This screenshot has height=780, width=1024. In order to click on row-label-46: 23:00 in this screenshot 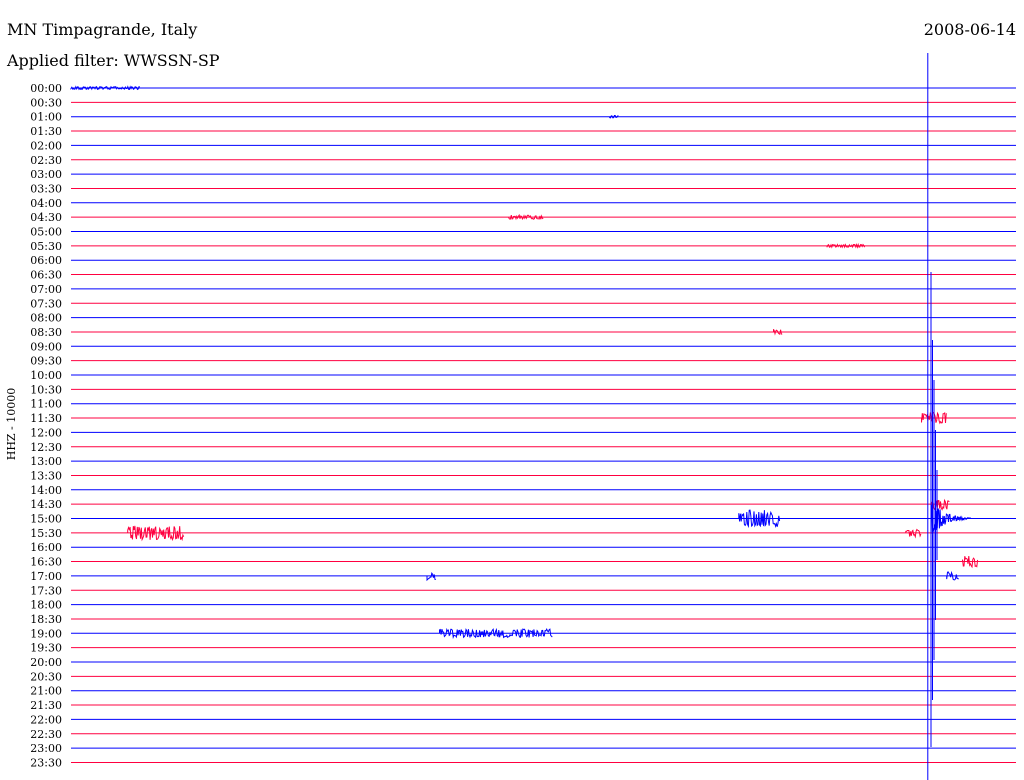, I will do `click(46, 748)`.